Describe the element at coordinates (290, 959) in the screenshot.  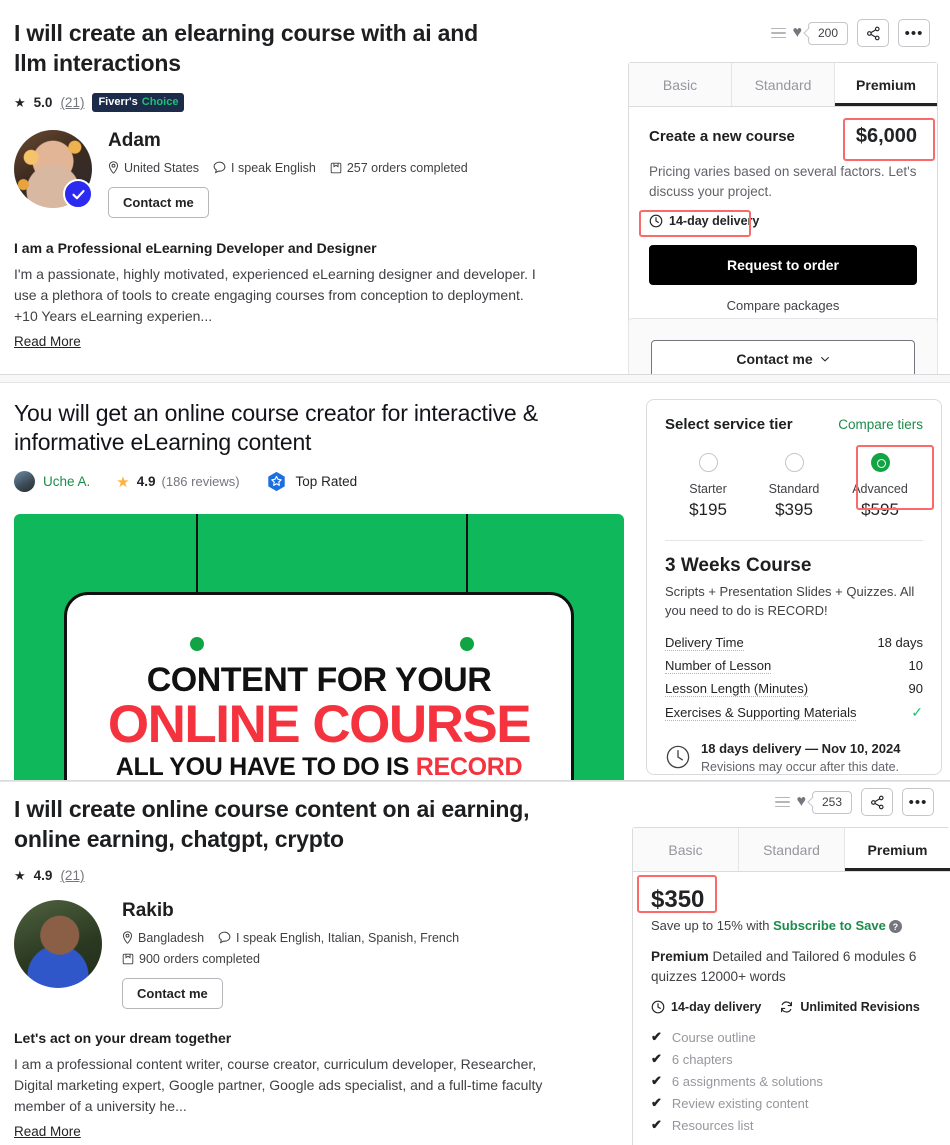
I see `seller-orders-row: 900 orders completed` at that location.